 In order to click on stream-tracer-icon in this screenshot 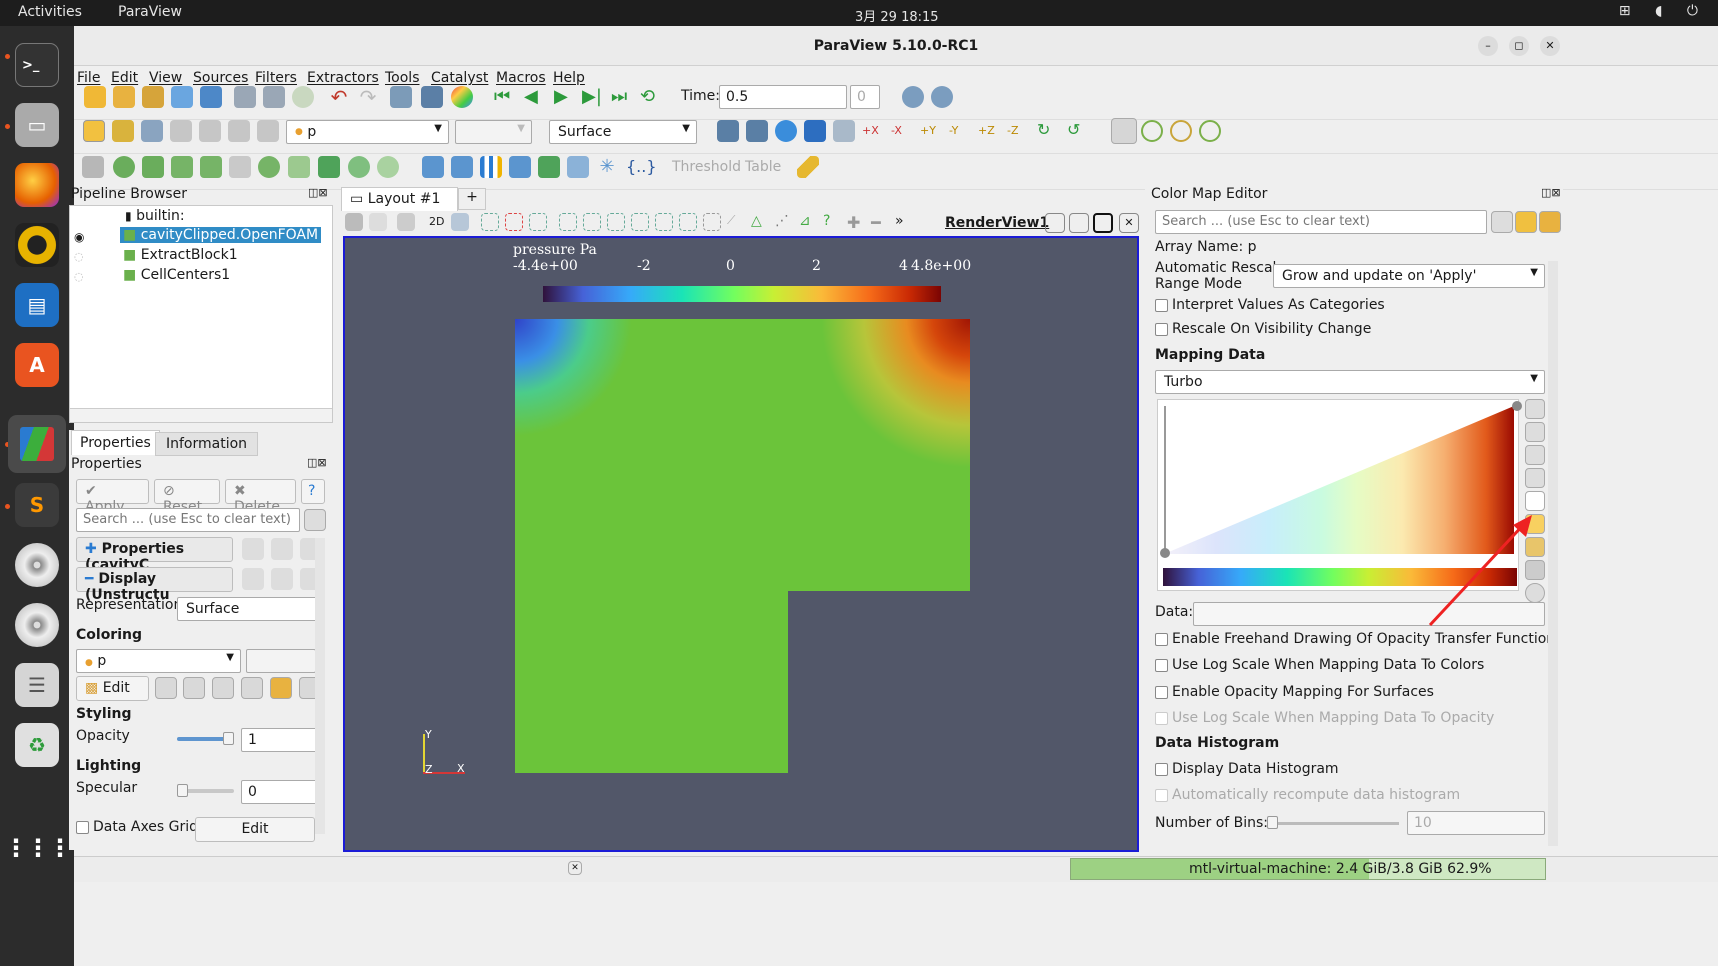, I will do `click(299, 167)`.